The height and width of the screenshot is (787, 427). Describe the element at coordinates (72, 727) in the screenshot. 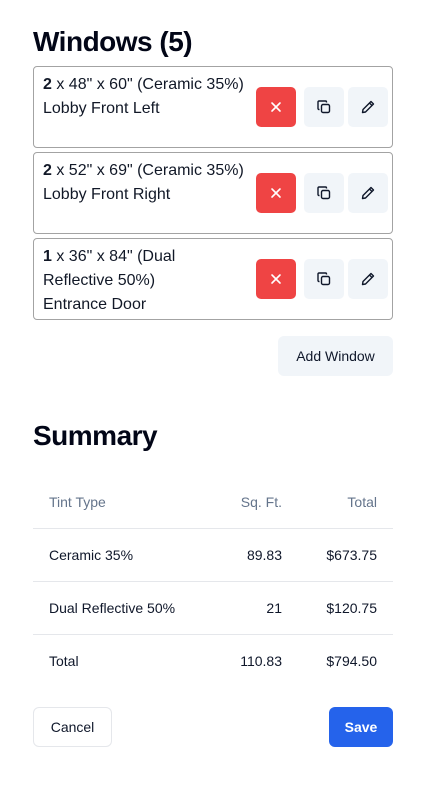

I see `cancel-button: Cancel` at that location.